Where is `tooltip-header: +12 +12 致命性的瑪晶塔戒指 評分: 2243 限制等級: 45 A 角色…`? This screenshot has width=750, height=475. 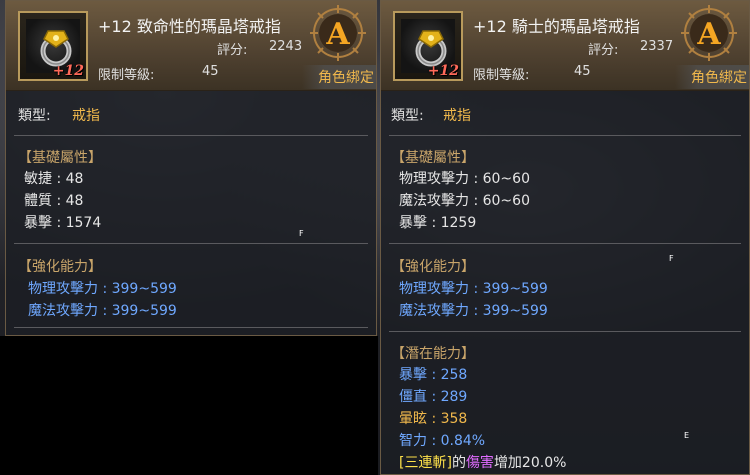 tooltip-header: +12 +12 致命性的瑪晶塔戒指 評分: 2243 限制等級: 45 A 角色… is located at coordinates (191, 46).